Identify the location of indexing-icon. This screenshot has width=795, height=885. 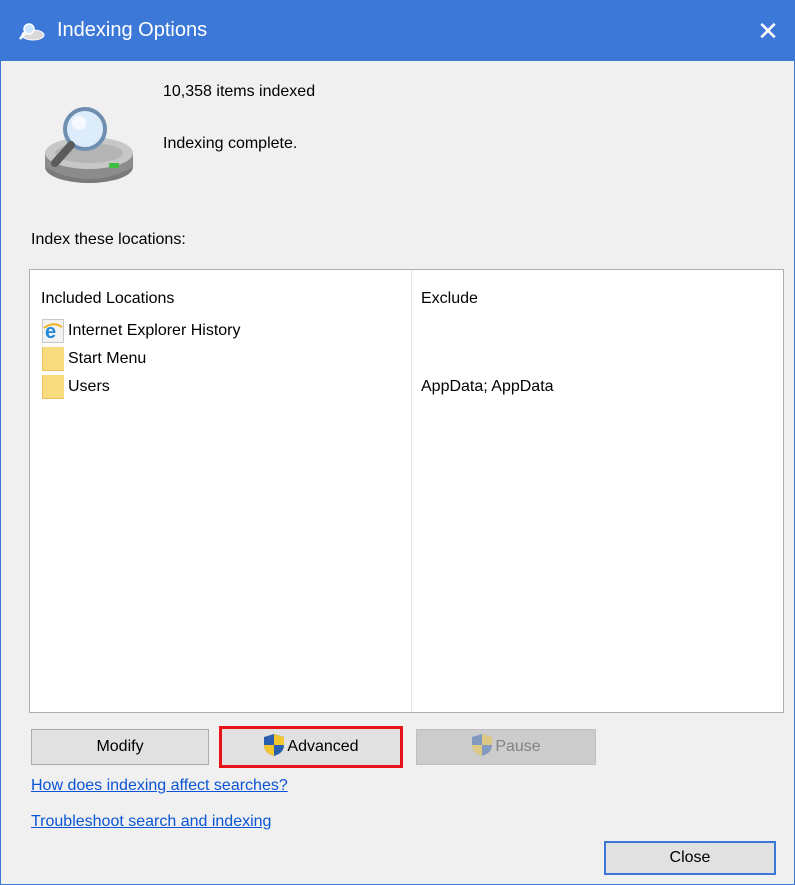
(32, 32).